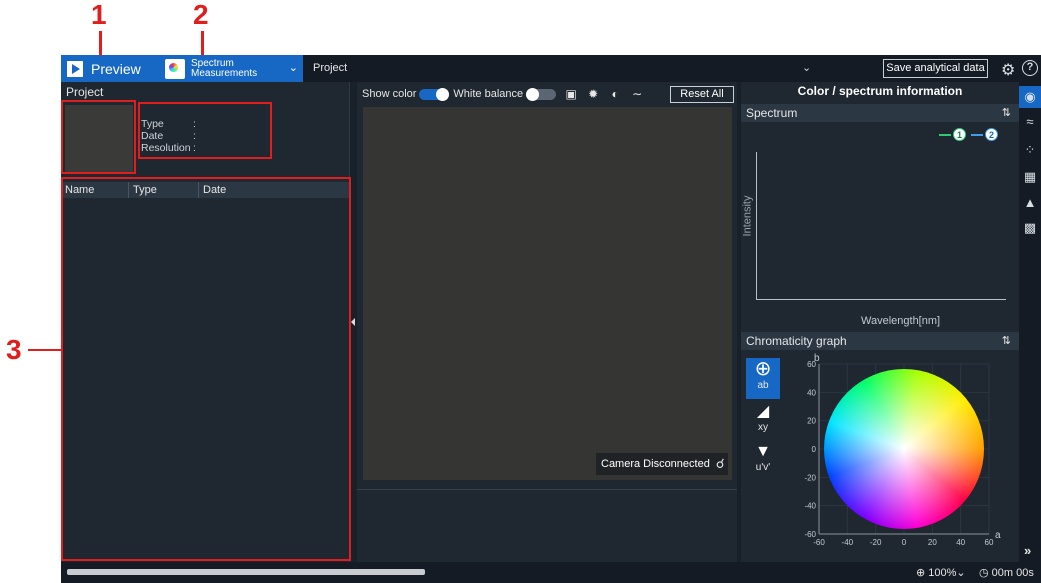  I want to click on annotation-number-3: 3, so click(14, 349).